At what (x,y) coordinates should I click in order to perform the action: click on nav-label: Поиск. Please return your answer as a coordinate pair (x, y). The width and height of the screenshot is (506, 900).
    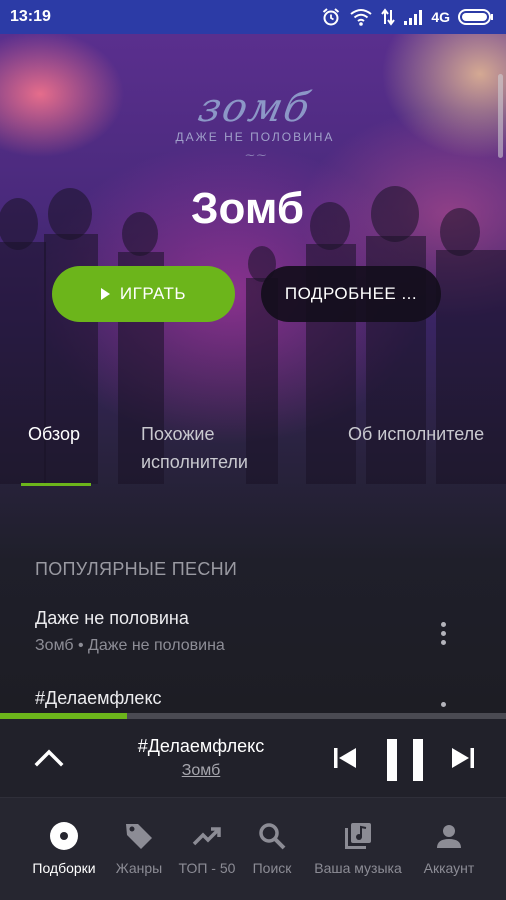
    Looking at the image, I should click on (272, 868).